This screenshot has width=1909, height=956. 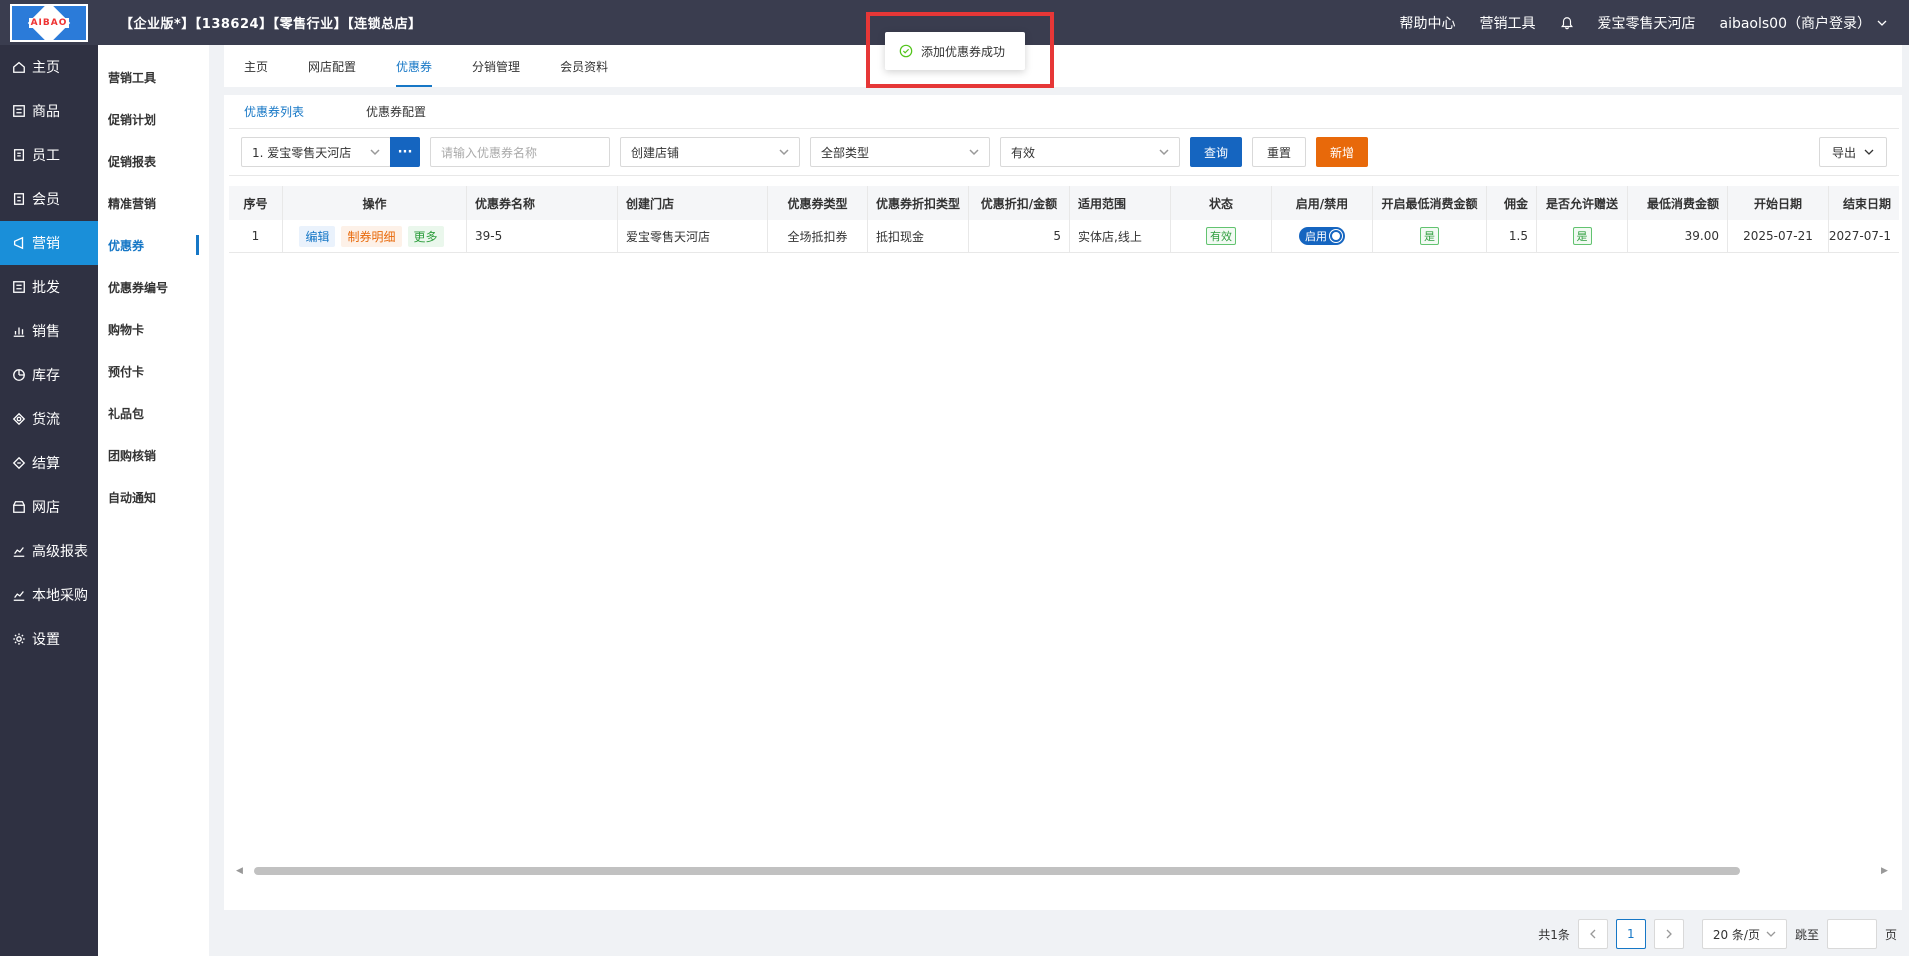 What do you see at coordinates (1430, 203) in the screenshot?
I see `header-cell: 开启最低消费金额` at bounding box center [1430, 203].